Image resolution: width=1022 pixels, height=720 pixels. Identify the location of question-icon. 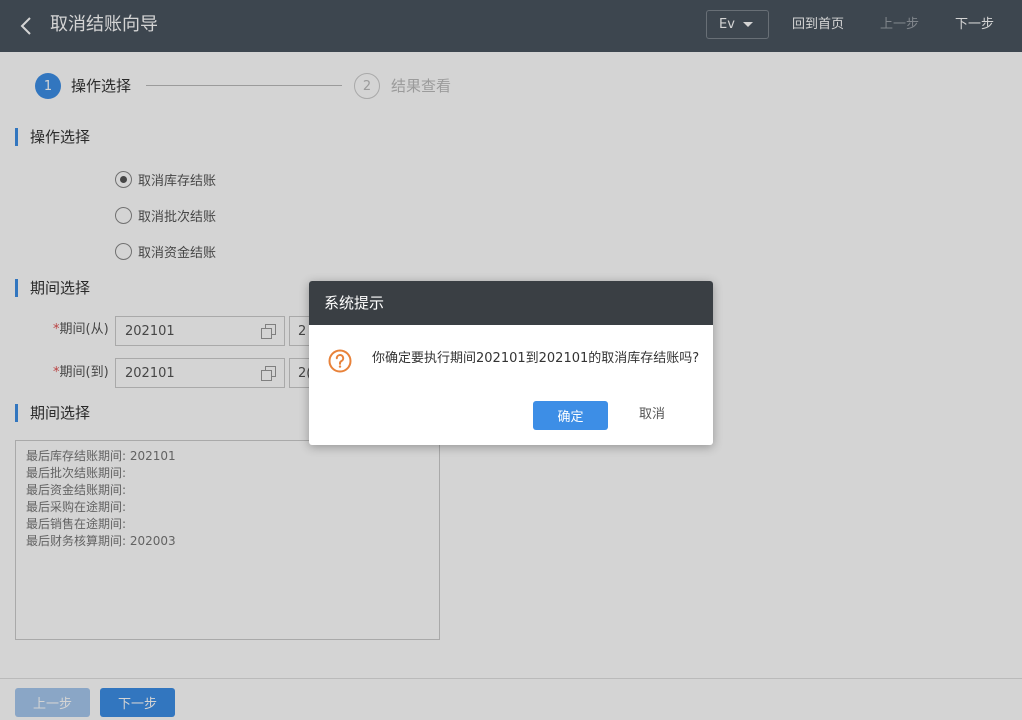
(340, 361).